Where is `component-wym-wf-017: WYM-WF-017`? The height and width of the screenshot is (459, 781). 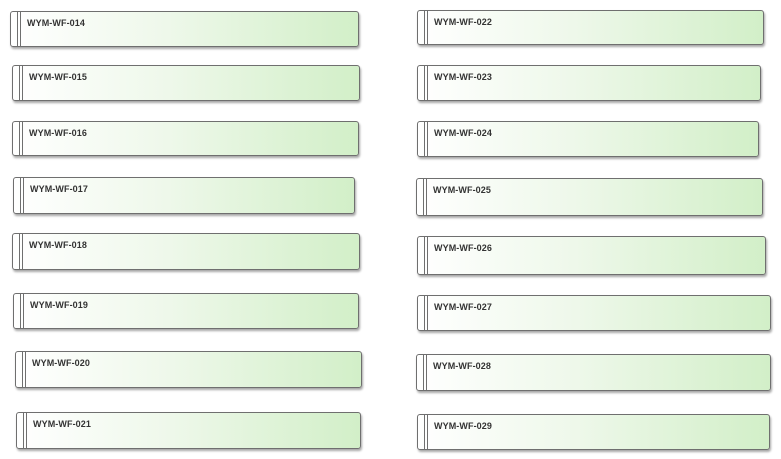
component-wym-wf-017: WYM-WF-017 is located at coordinates (184, 195).